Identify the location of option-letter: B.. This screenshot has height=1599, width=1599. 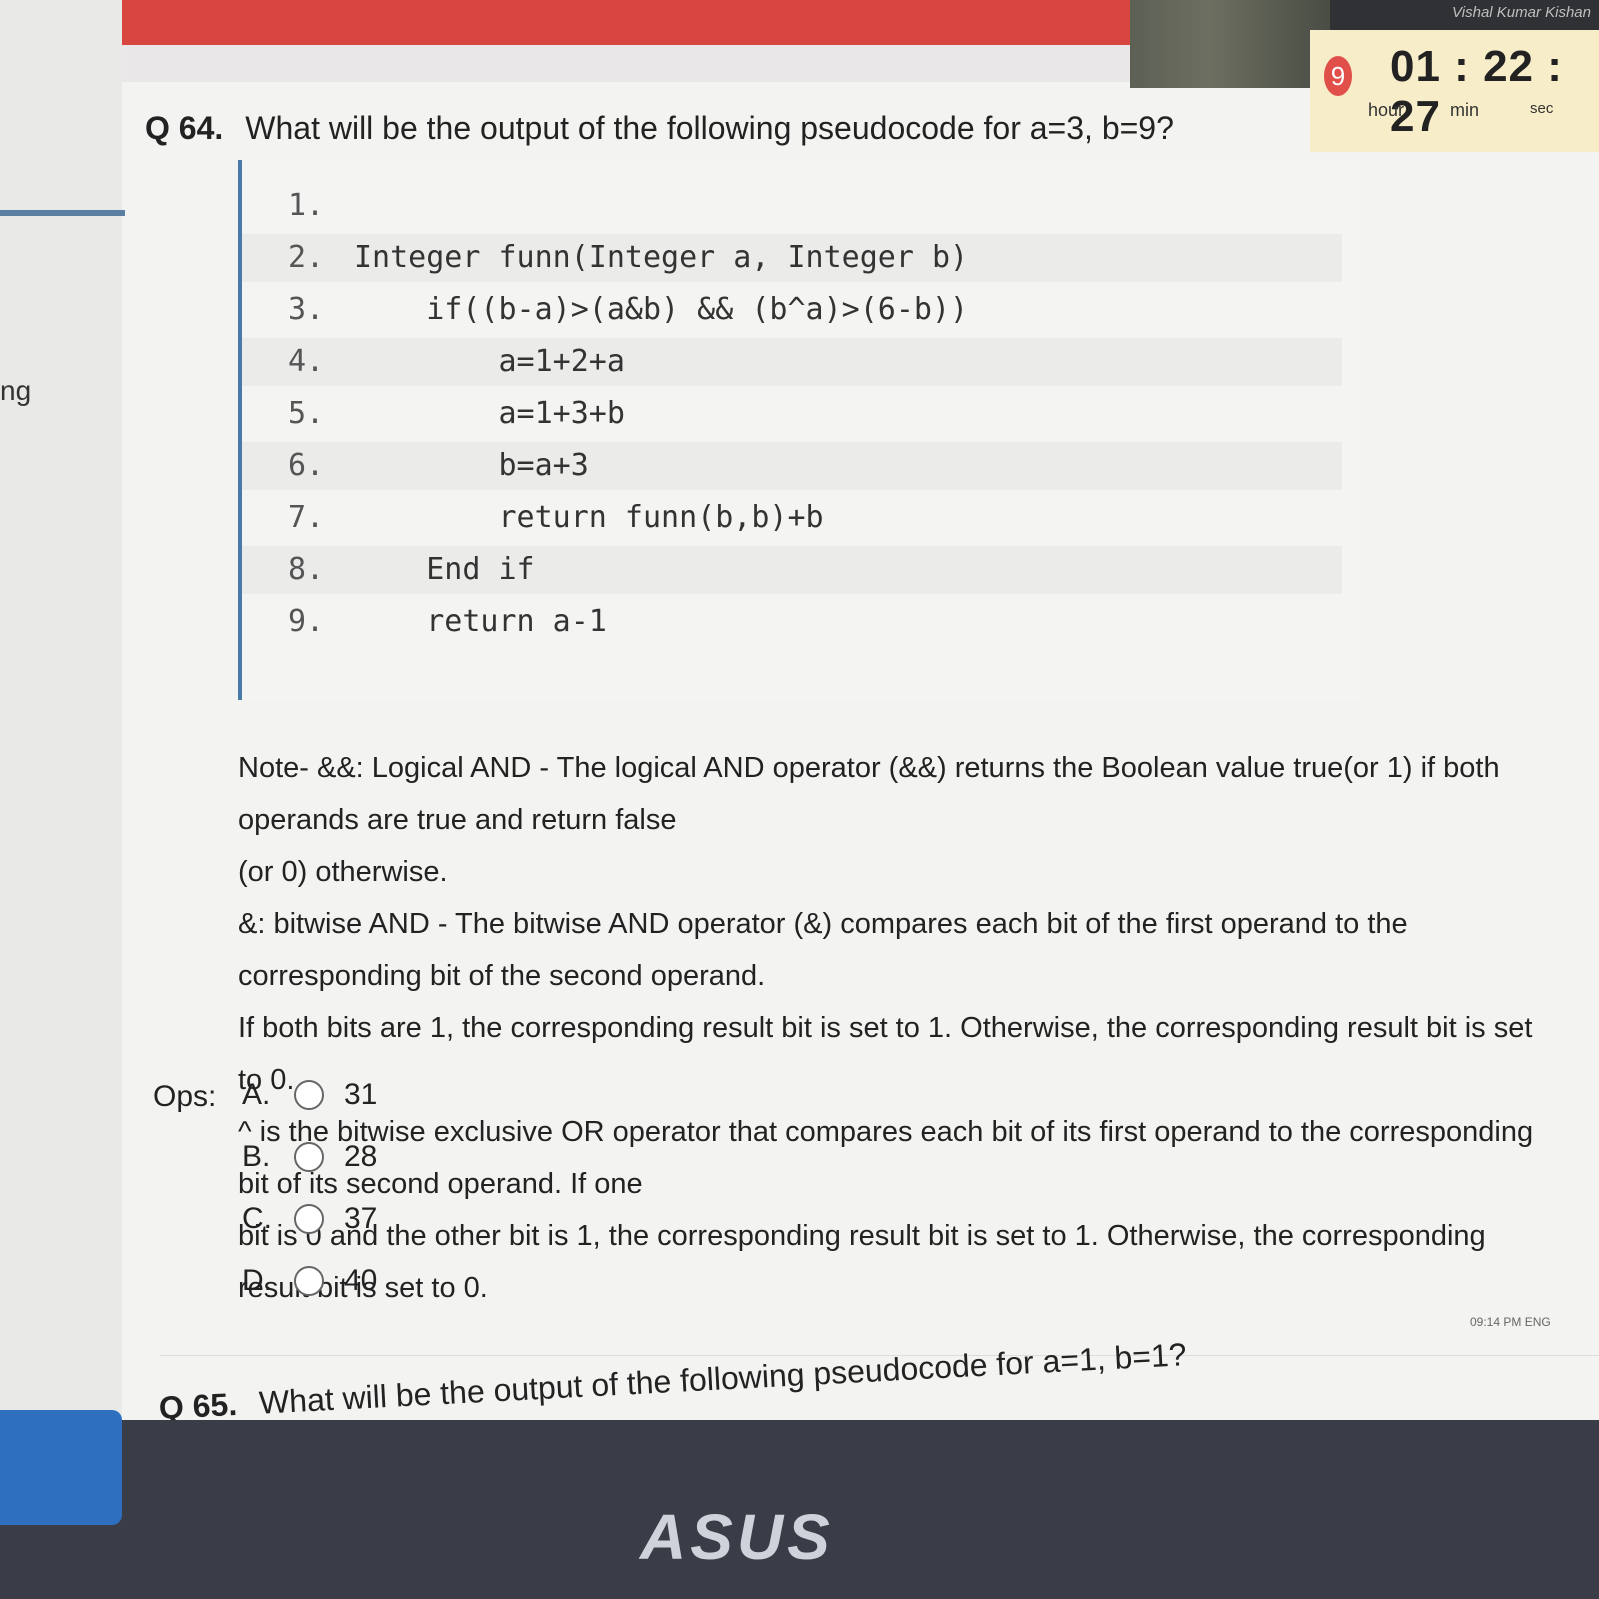
(256, 1156).